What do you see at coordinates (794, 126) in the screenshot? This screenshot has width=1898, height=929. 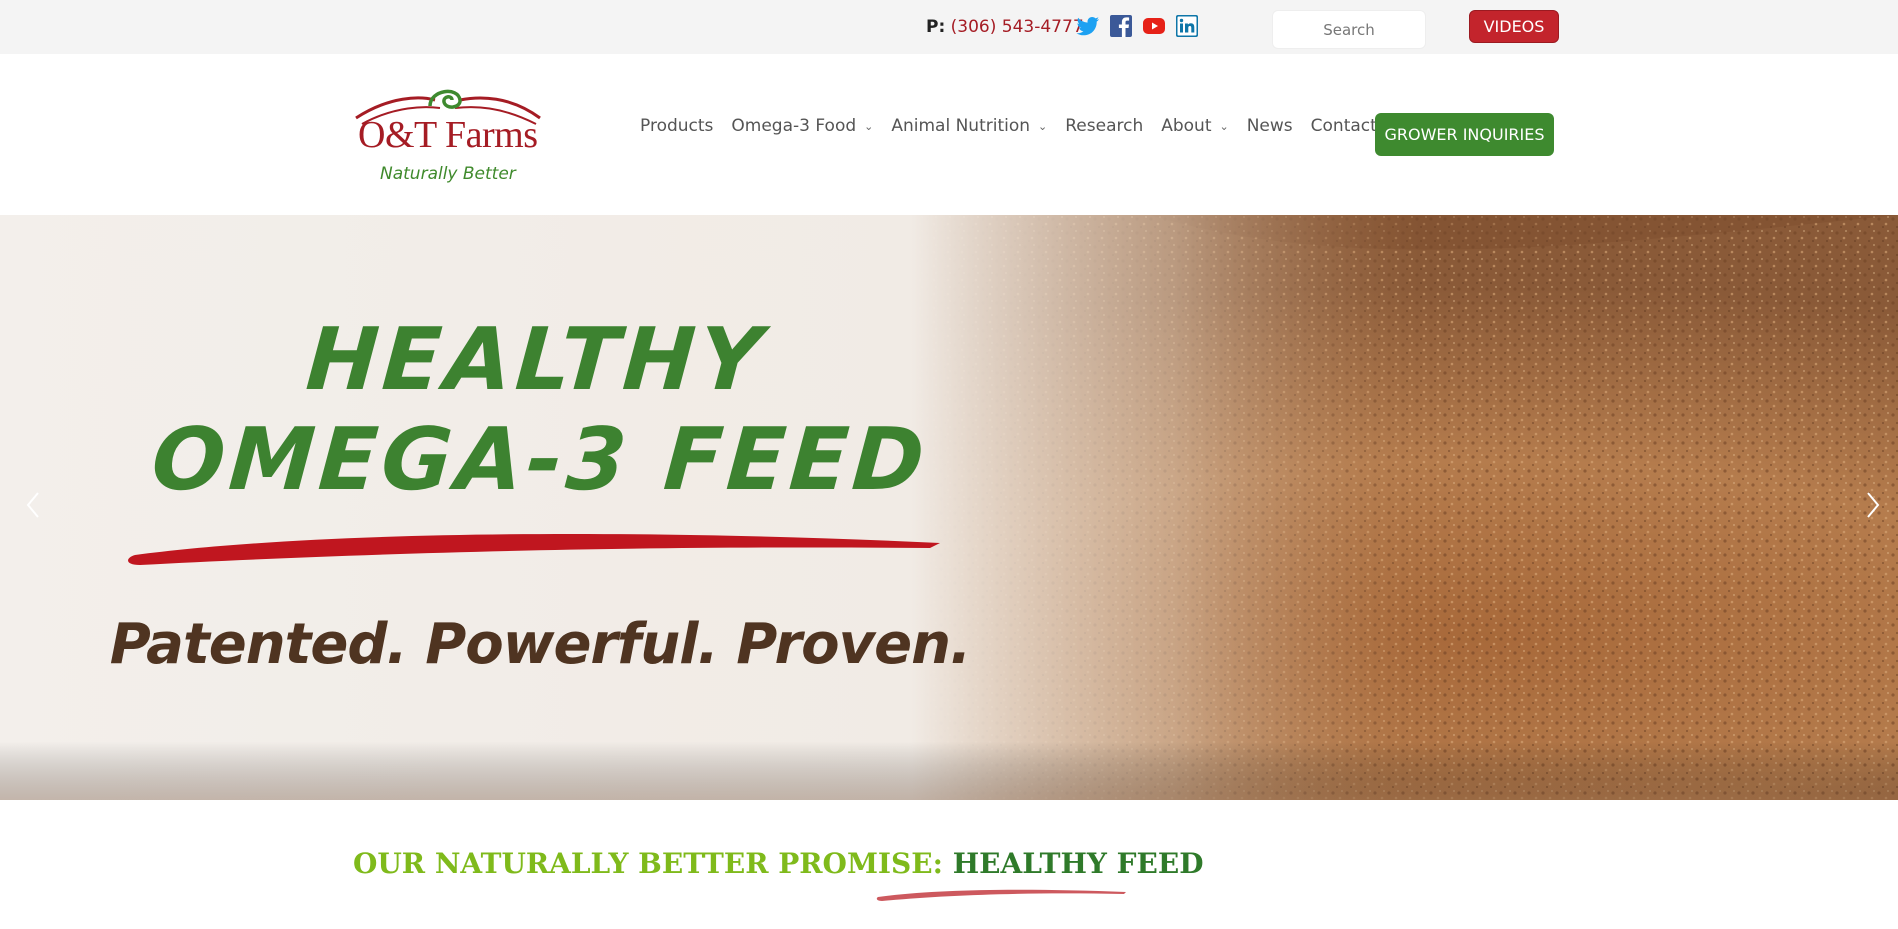 I see `nav-label: Omega-3 Food` at bounding box center [794, 126].